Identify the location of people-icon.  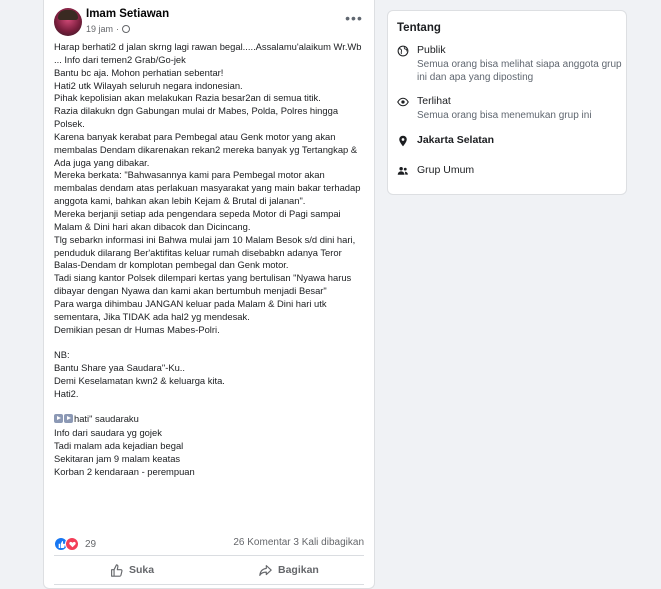
(402, 171).